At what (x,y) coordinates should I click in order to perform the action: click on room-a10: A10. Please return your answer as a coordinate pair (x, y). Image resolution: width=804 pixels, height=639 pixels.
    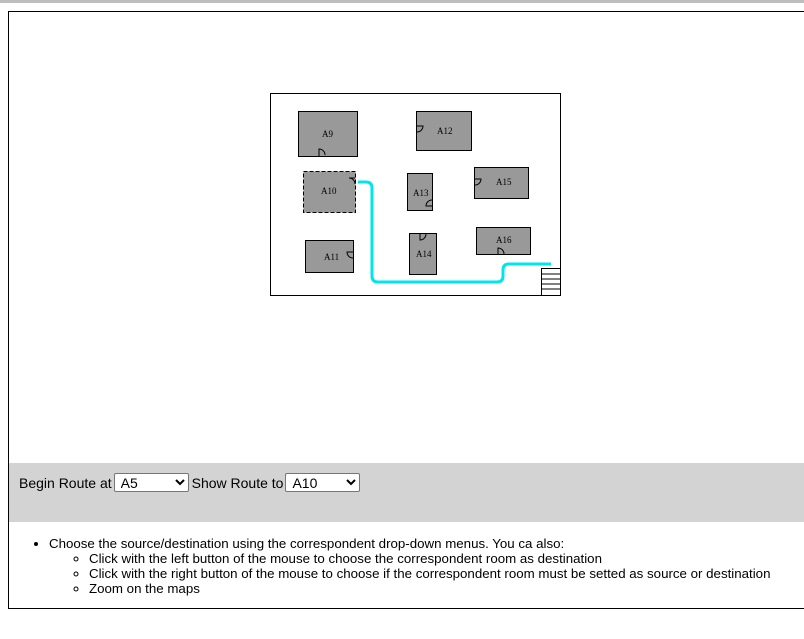
    Looking at the image, I should click on (329, 192).